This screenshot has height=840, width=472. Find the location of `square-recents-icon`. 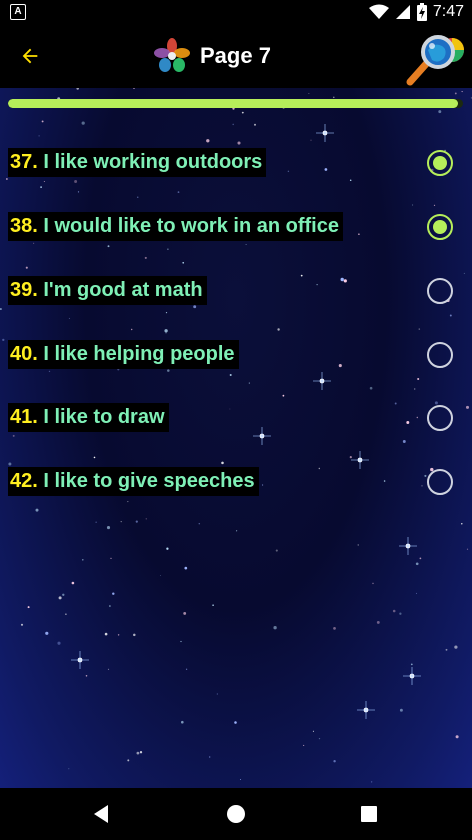

square-recents-icon is located at coordinates (369, 814).